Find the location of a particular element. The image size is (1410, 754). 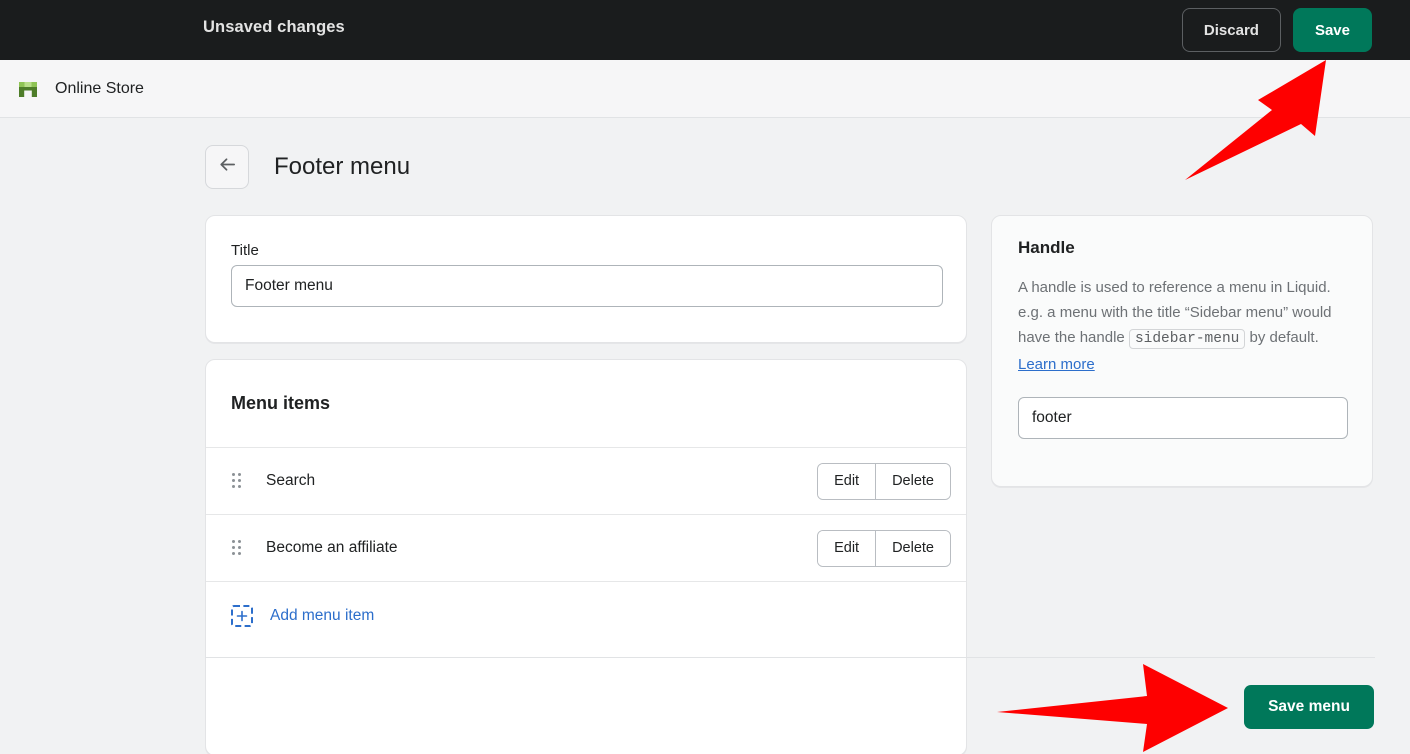

handle-input is located at coordinates (1183, 418).